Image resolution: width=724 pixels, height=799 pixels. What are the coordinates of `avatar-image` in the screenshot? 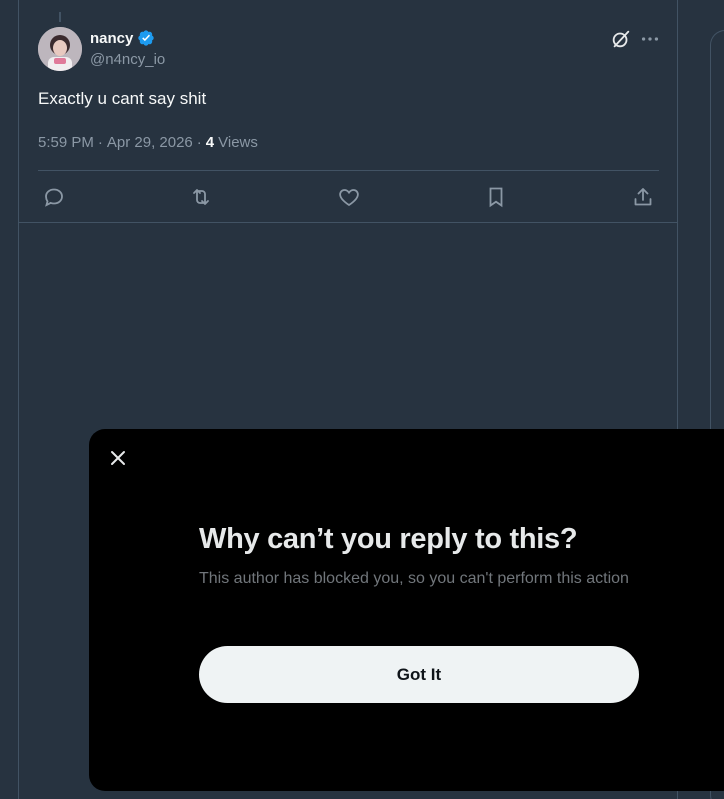 It's located at (60, 49).